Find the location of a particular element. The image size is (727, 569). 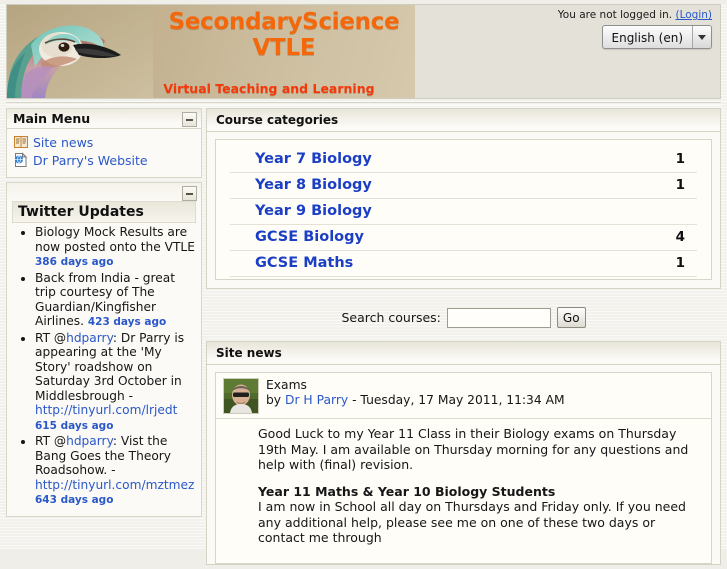

panel-course-categories-header: Course categories is located at coordinates (463, 120).